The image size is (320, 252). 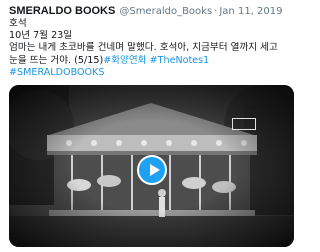 What do you see at coordinates (62, 11) in the screenshot?
I see `author-name: SMERALDO BOOKS` at bounding box center [62, 11].